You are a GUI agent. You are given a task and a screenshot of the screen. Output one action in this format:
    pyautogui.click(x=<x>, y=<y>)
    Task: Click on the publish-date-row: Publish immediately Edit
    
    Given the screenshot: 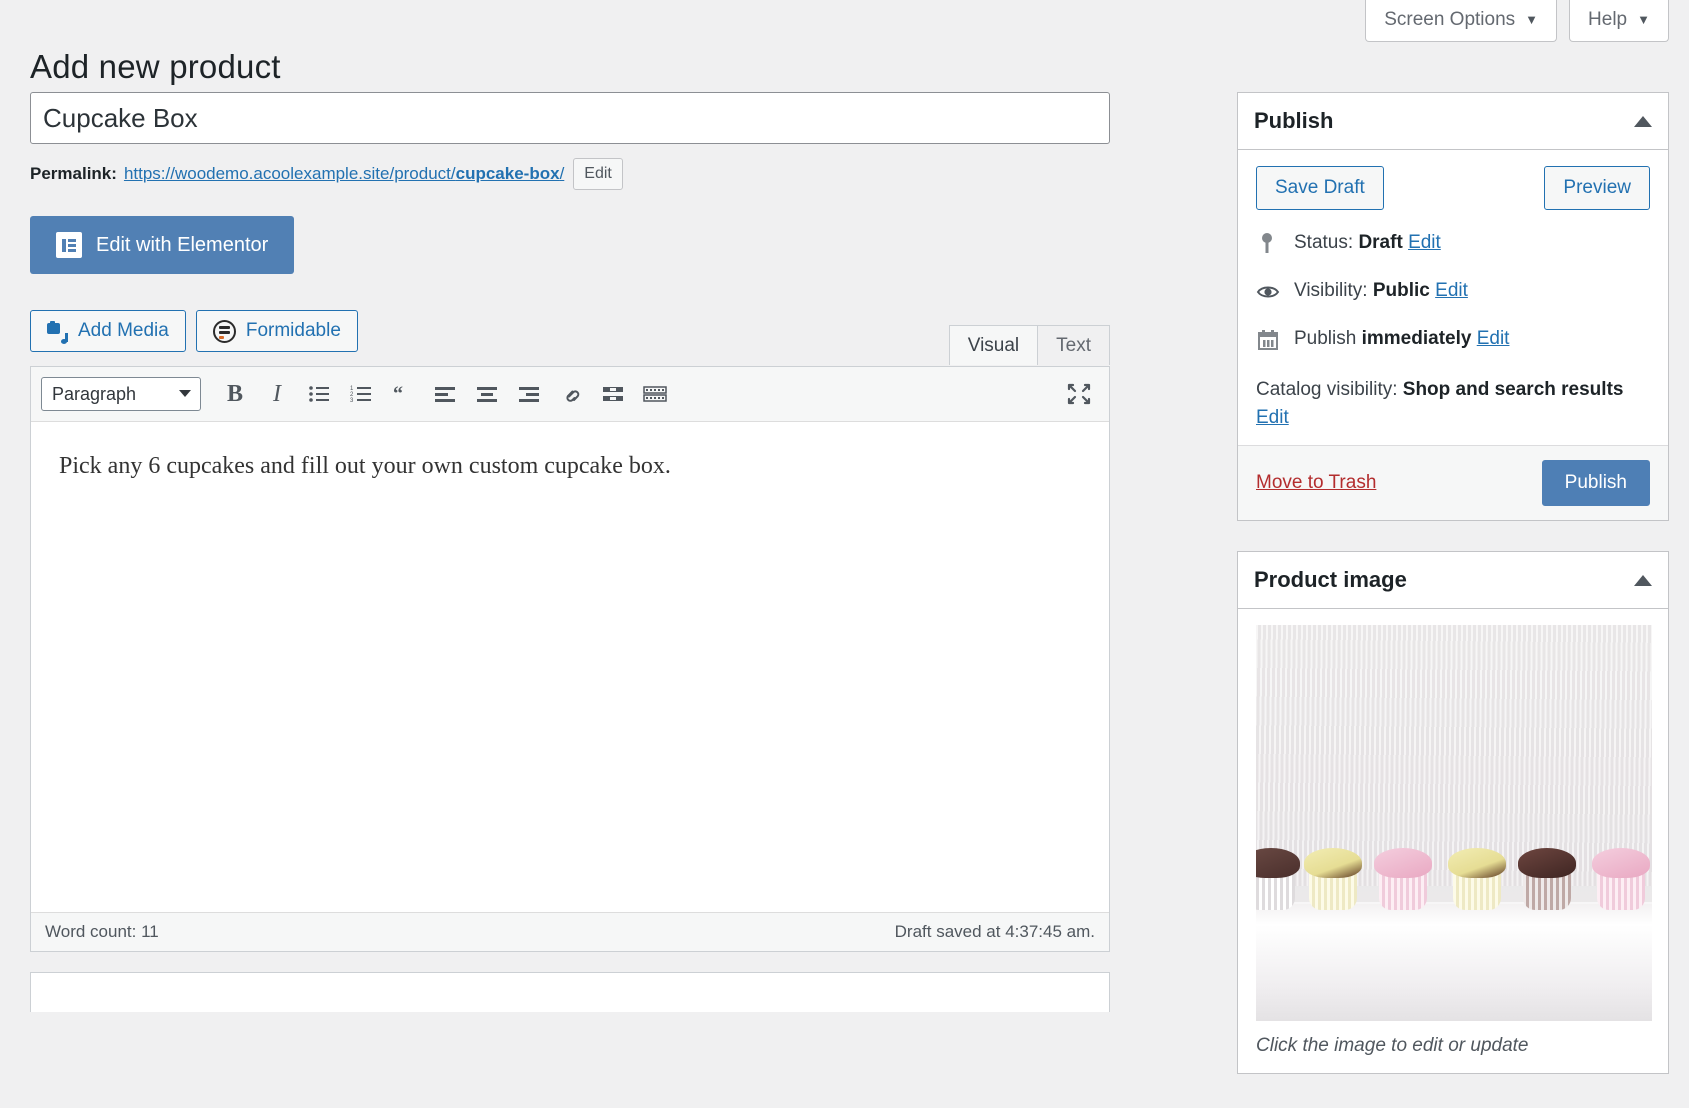 What is the action you would take?
    pyautogui.click(x=1453, y=341)
    